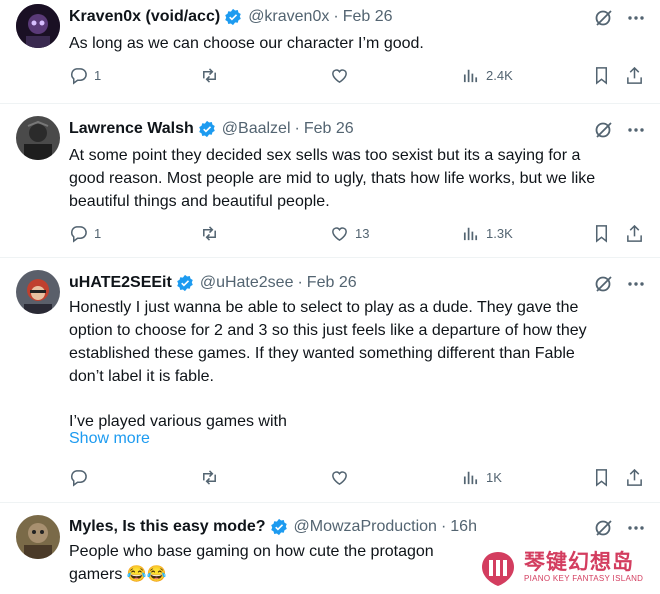 The height and width of the screenshot is (594, 660). Describe the element at coordinates (463, 527) in the screenshot. I see `timestamp: 16h` at that location.